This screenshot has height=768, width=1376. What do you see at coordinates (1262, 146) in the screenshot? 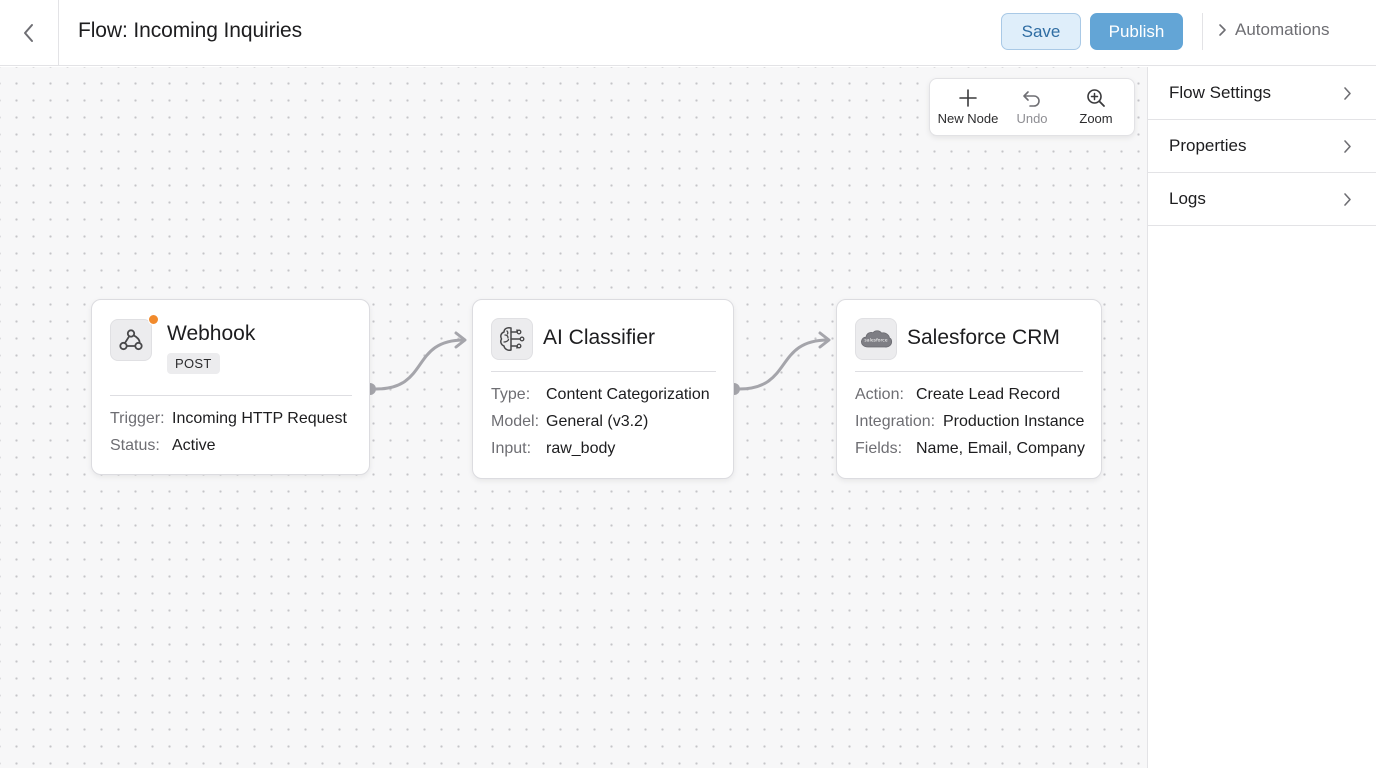
I see `panel-item-properties: Properties` at bounding box center [1262, 146].